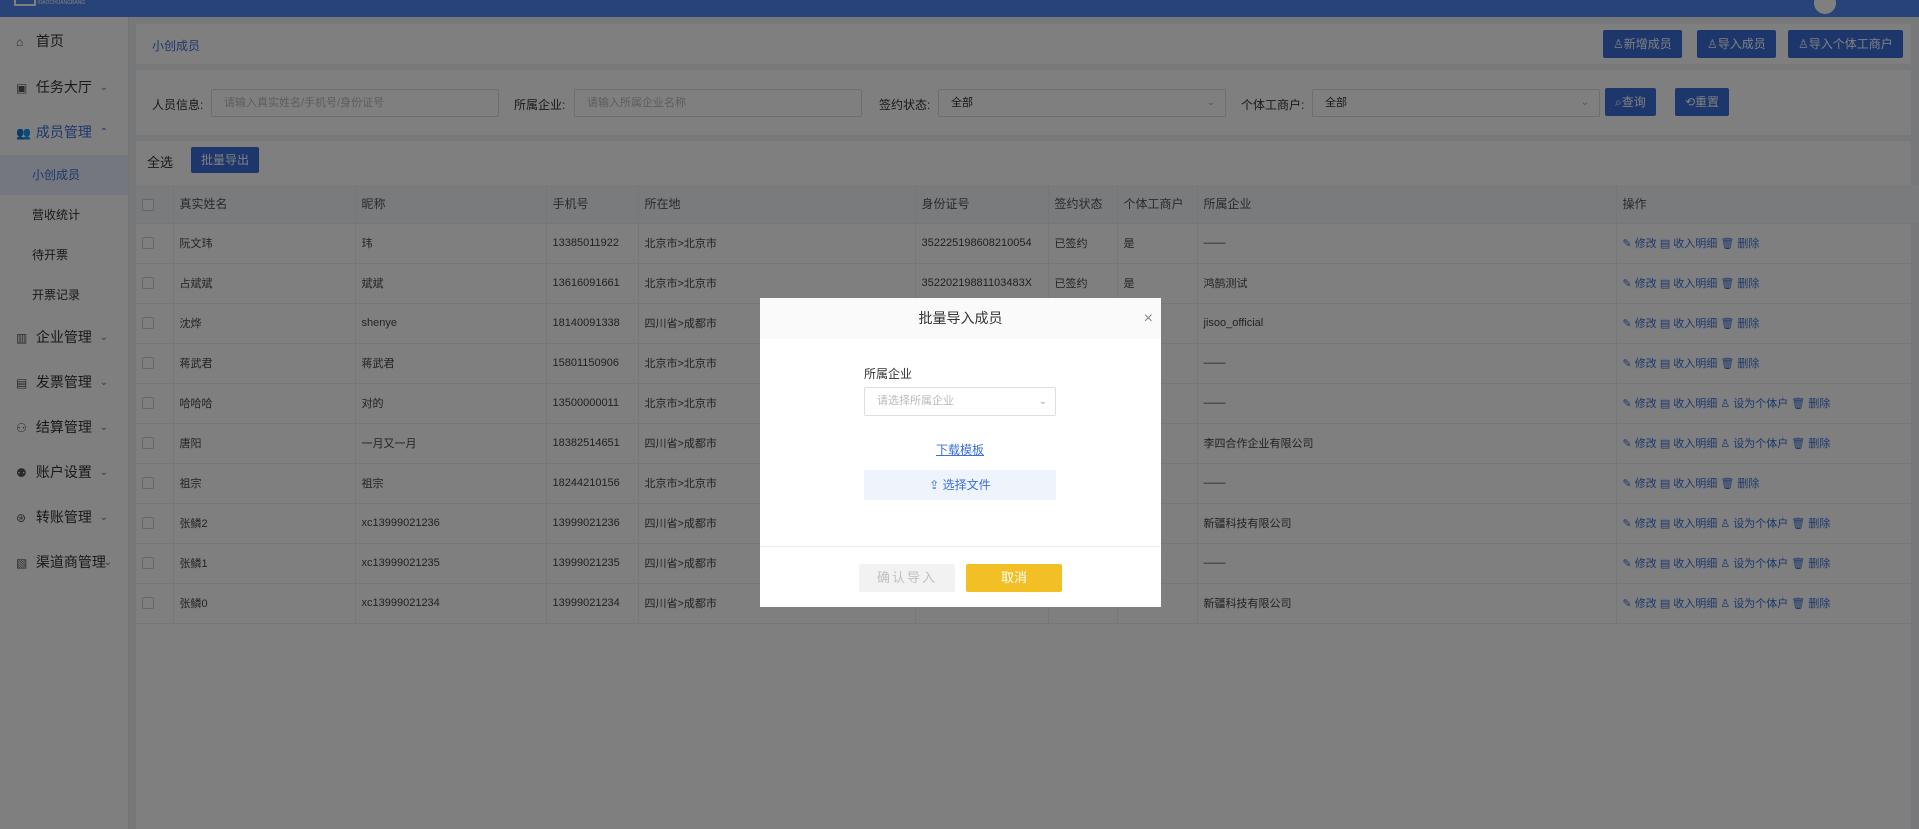 The image size is (1919, 829). I want to click on chevron-down-icon: ⌄, so click(1042, 401).